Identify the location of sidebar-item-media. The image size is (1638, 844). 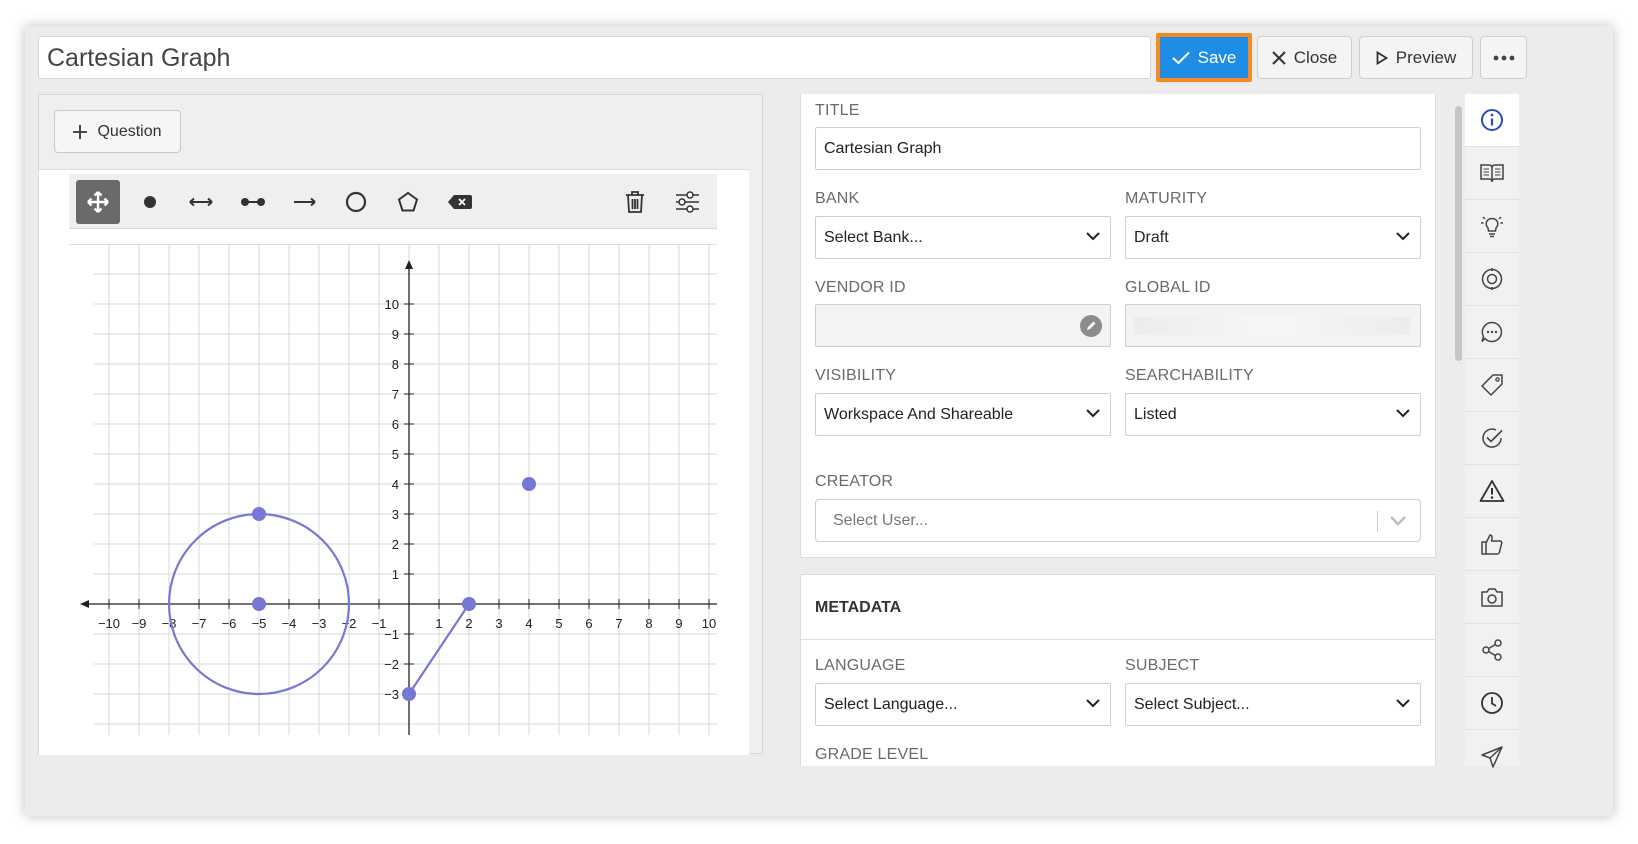
(1492, 597).